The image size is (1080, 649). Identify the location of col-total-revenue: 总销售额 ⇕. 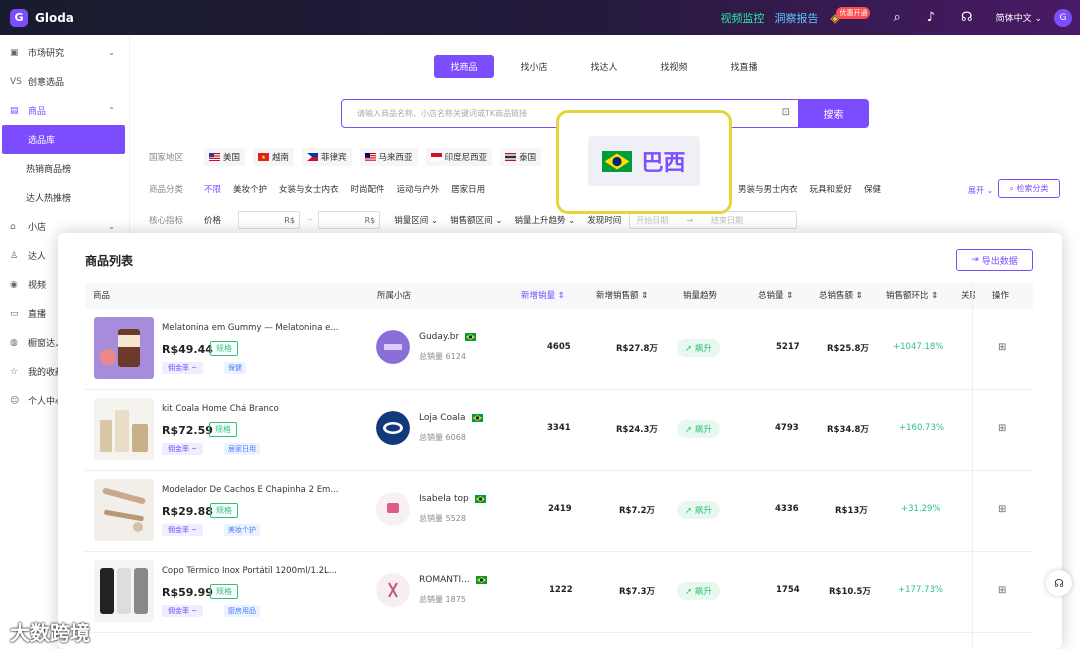
(841, 296).